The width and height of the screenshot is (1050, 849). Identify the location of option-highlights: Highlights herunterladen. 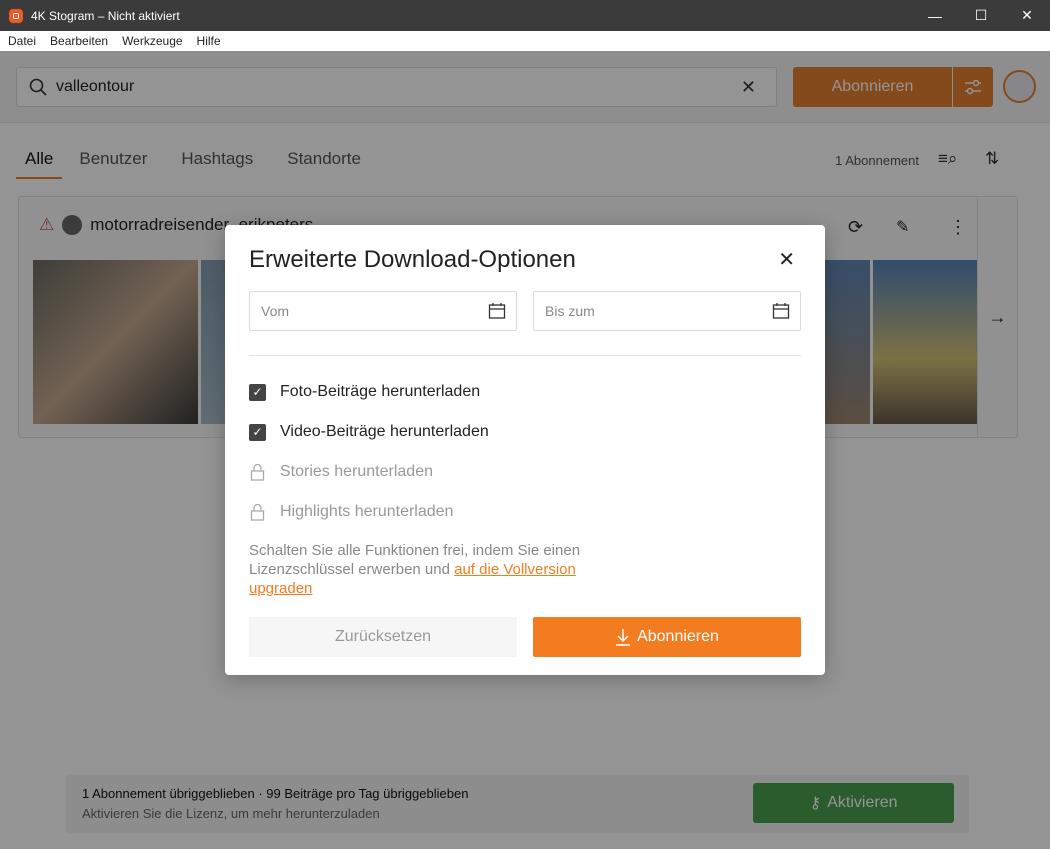
(351, 512).